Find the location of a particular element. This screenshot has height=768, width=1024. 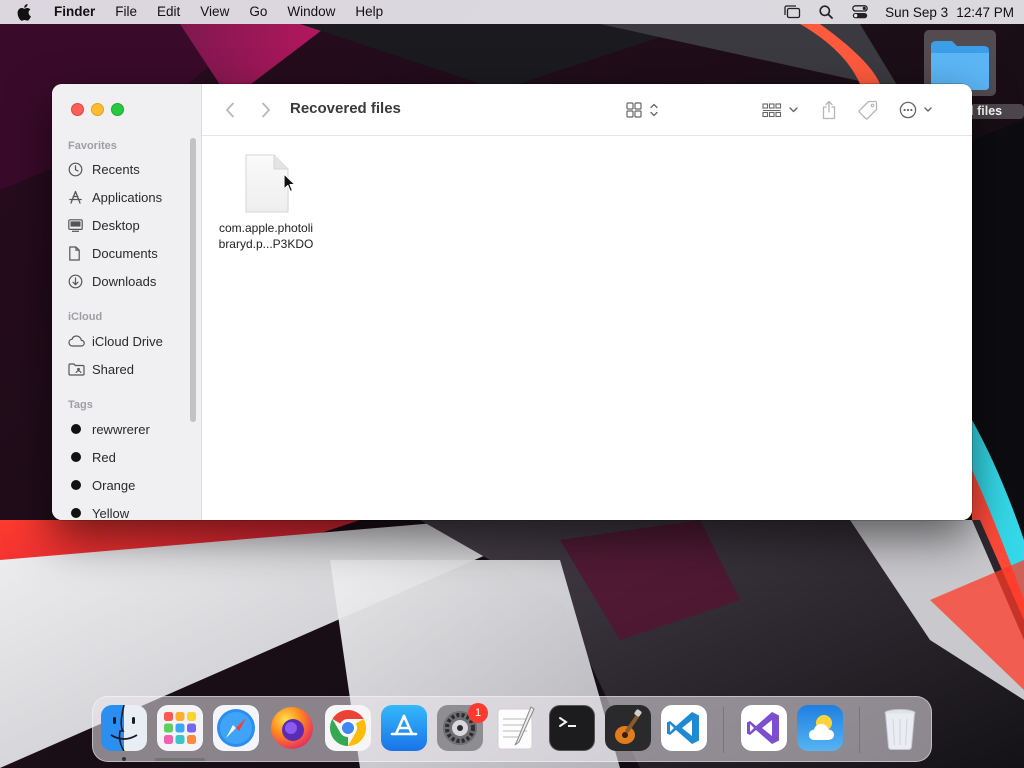

garageband-icon is located at coordinates (628, 726).